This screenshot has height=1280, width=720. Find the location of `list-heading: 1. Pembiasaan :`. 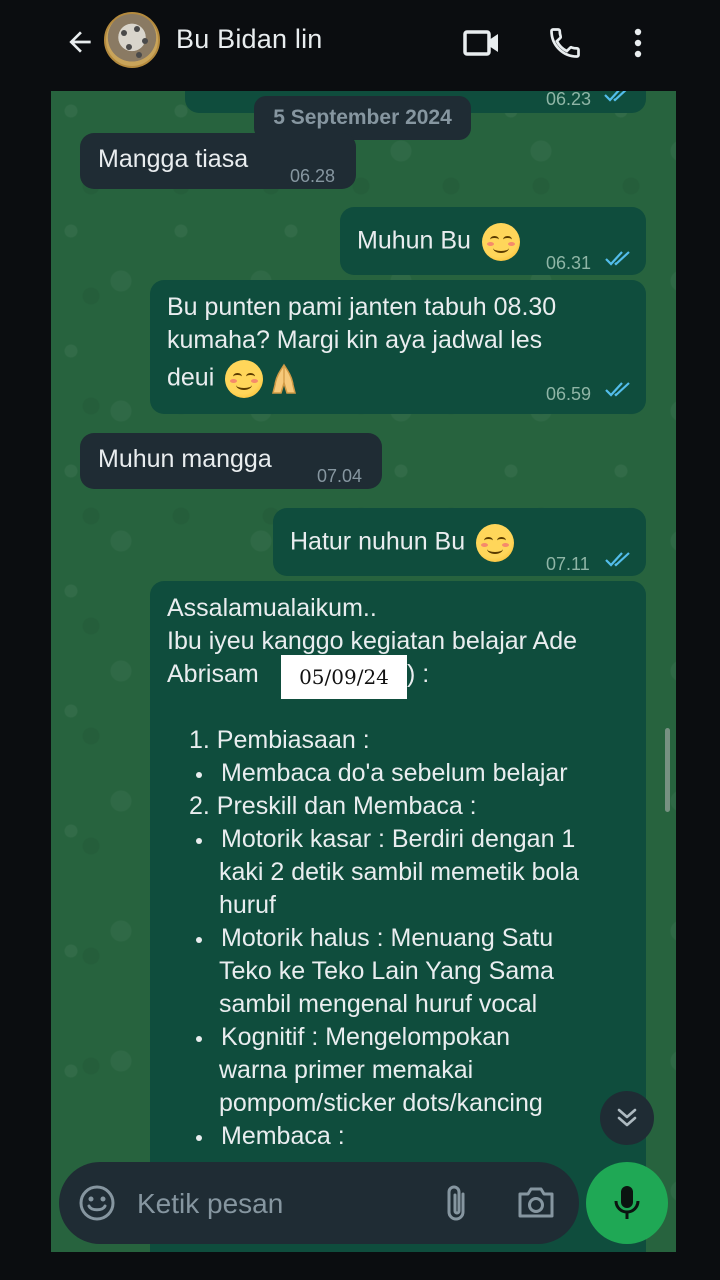

list-heading: 1. Pembiasaan : is located at coordinates (279, 740).